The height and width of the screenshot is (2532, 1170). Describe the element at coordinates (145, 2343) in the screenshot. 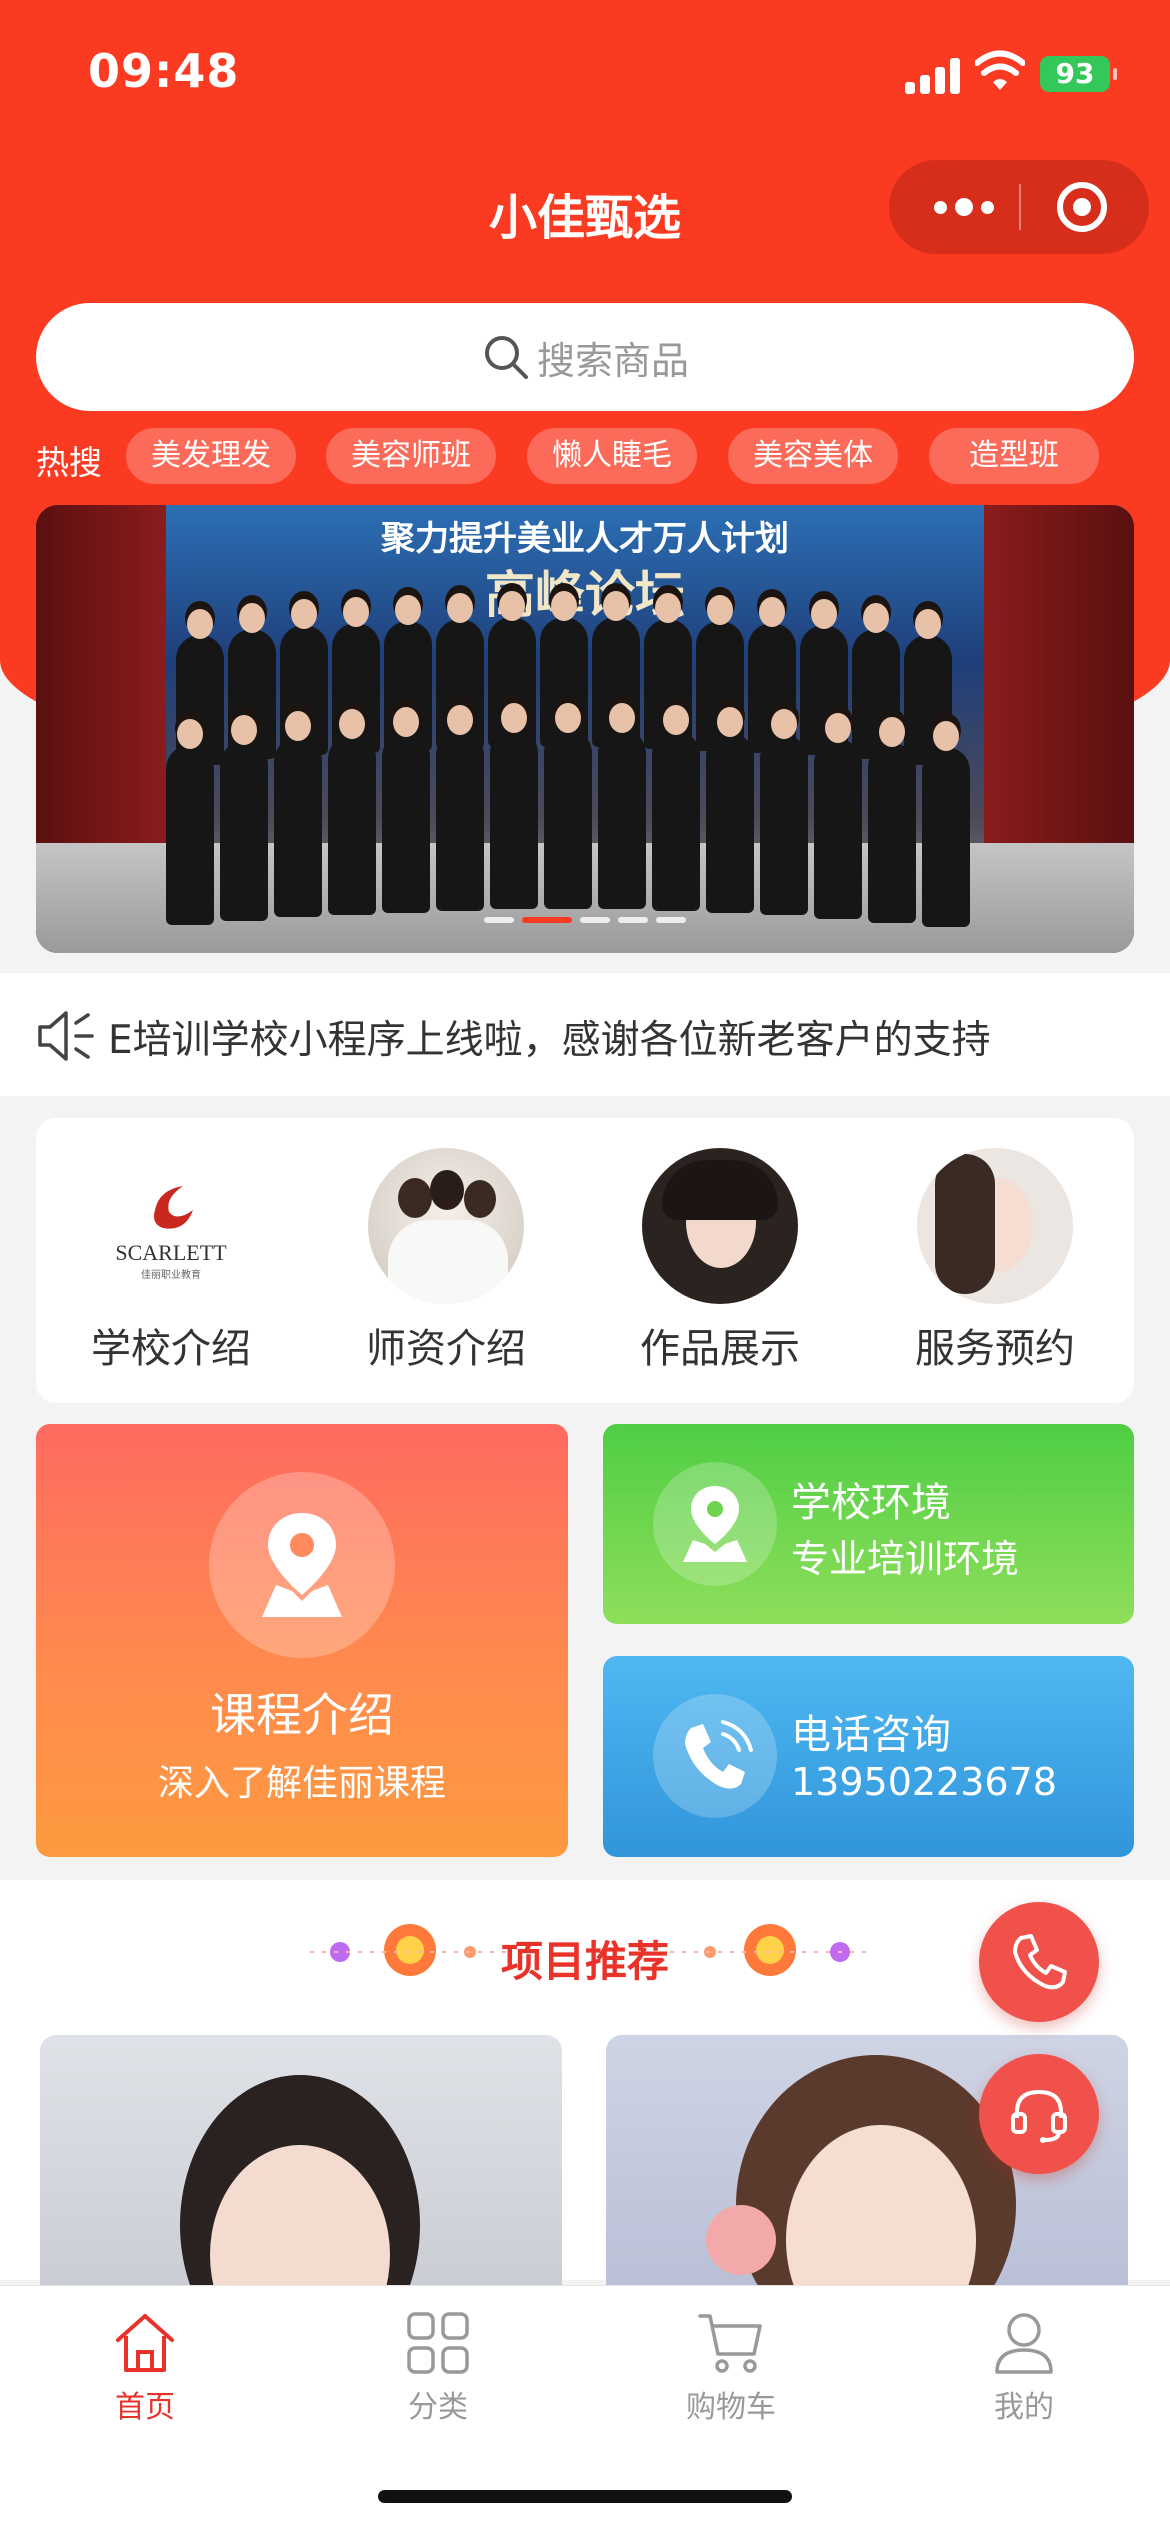

I see `home-icon` at that location.